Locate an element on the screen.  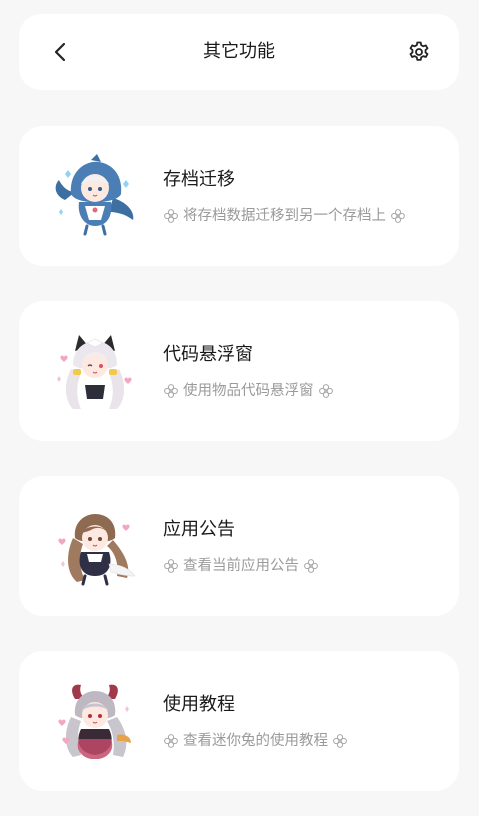
shark-hood-chibi-illustration is located at coordinates (95, 196).